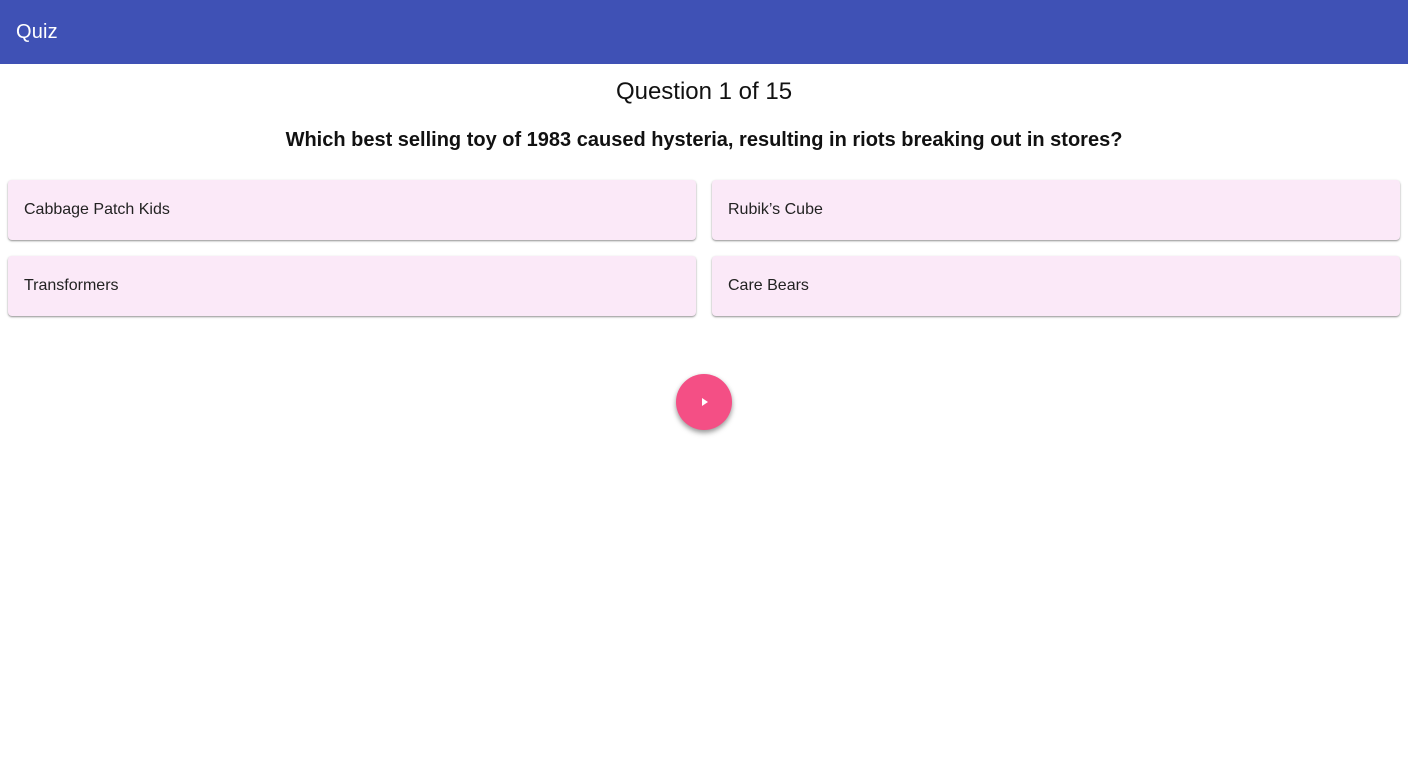 The height and width of the screenshot is (780, 1408). Describe the element at coordinates (1056, 286) in the screenshot. I see `answer-option-4: Care Bears` at that location.